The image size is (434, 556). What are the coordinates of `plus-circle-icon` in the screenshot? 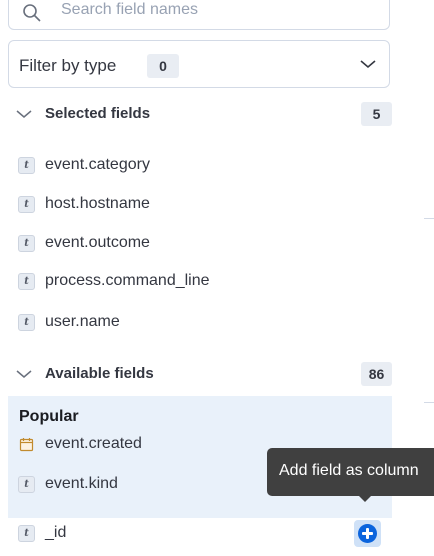 It's located at (367, 533).